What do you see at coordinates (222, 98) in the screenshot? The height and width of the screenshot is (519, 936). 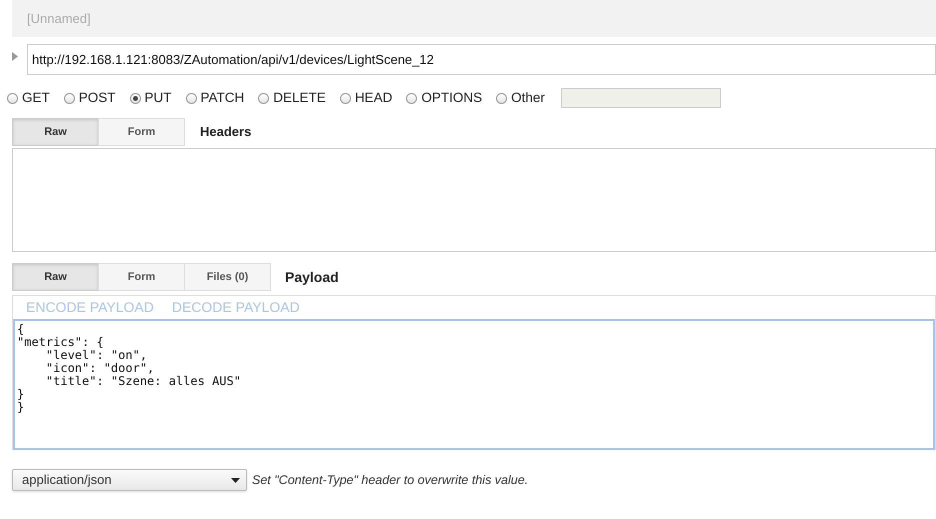 I see `method-label: PATCH` at bounding box center [222, 98].